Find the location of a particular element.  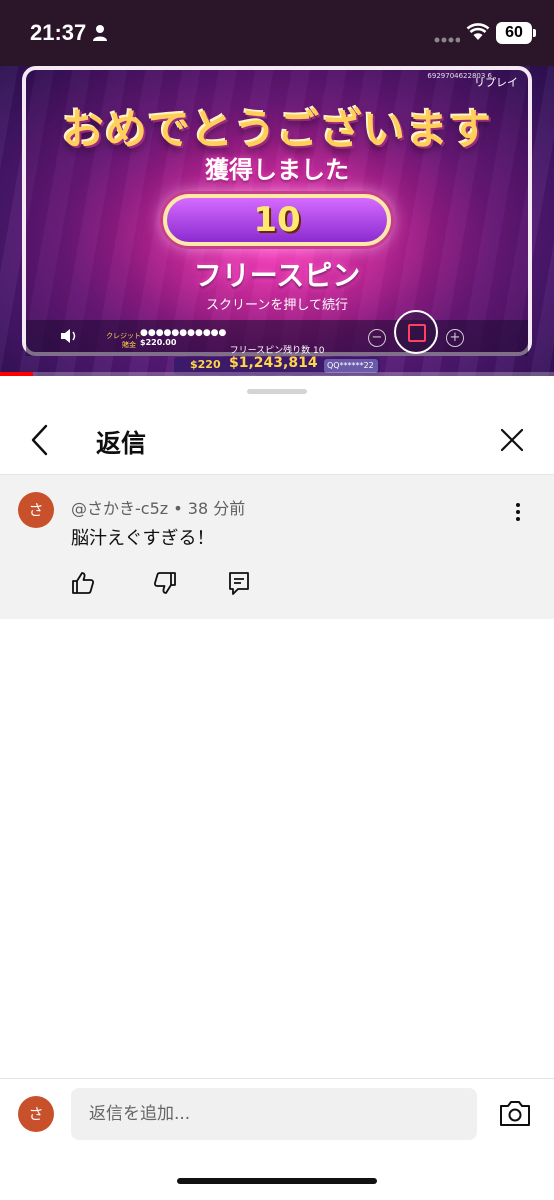

speaker-icon is located at coordinates (69, 336).